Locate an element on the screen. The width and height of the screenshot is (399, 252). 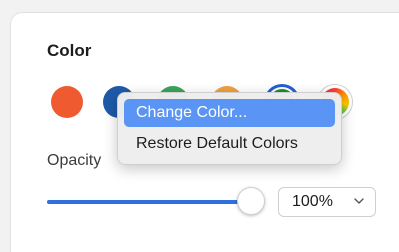
opacity-select: 100% is located at coordinates (327, 202).